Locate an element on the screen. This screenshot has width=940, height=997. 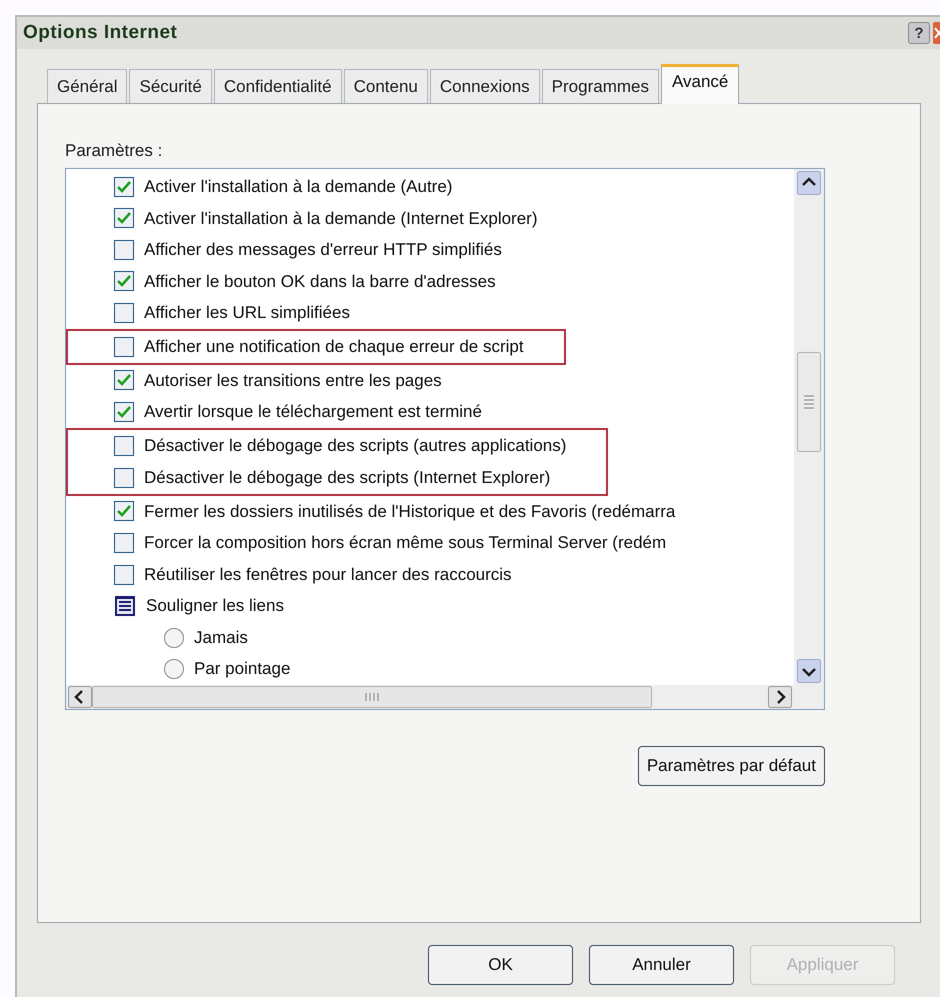
tab: Général is located at coordinates (87, 86).